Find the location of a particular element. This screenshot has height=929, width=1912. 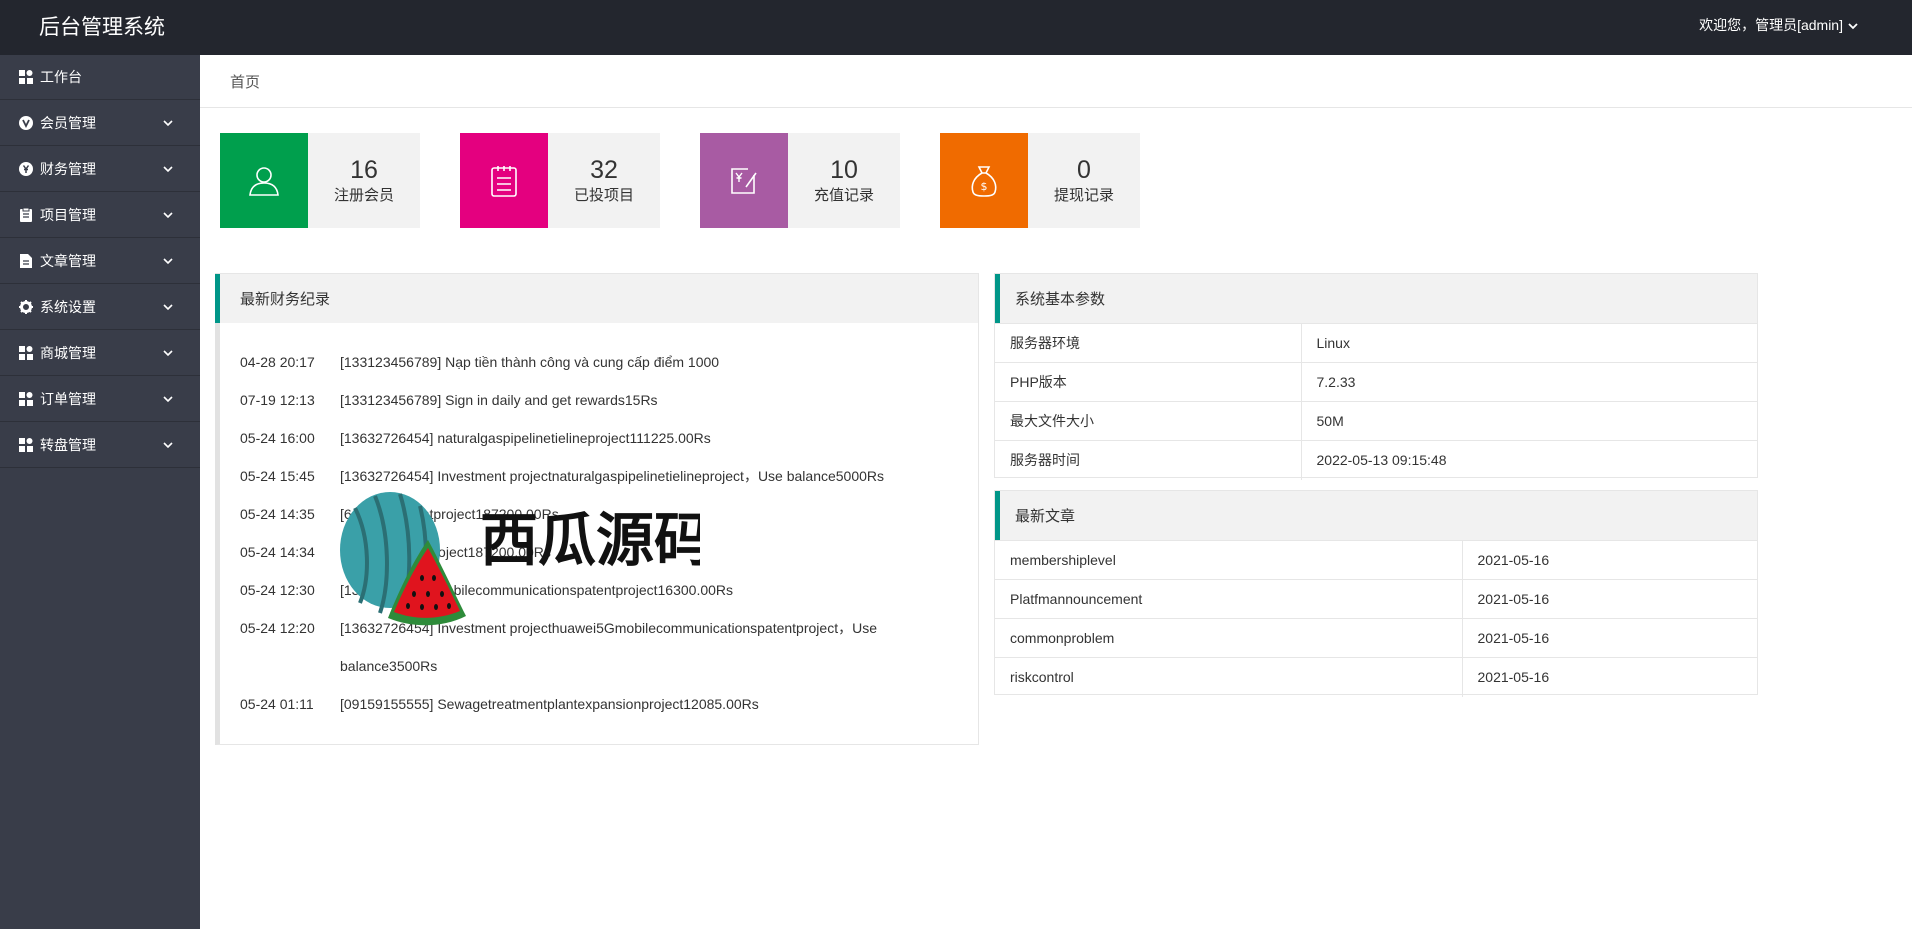

table-row: 服务器环境 Linux is located at coordinates (1376, 343).